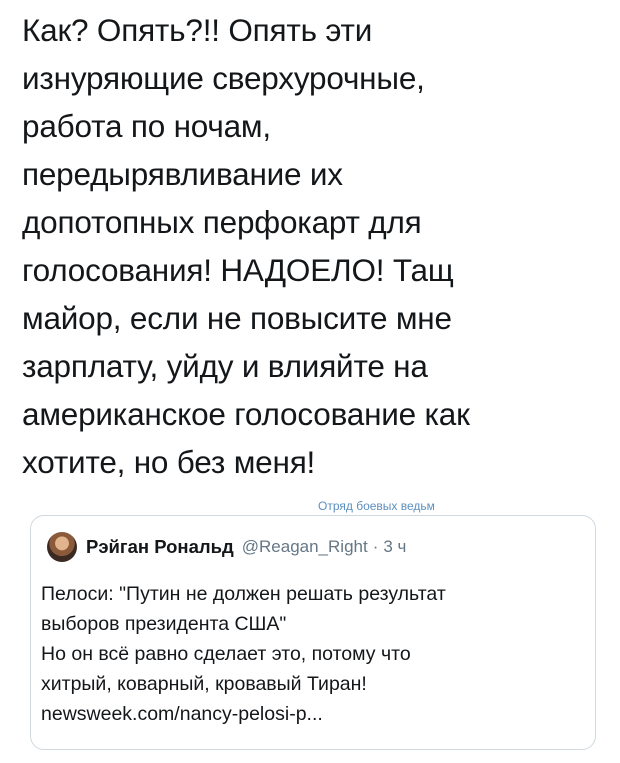 The height and width of the screenshot is (763, 620). I want to click on tweet-text-line: майор, если не повысите мне, so click(237, 318).